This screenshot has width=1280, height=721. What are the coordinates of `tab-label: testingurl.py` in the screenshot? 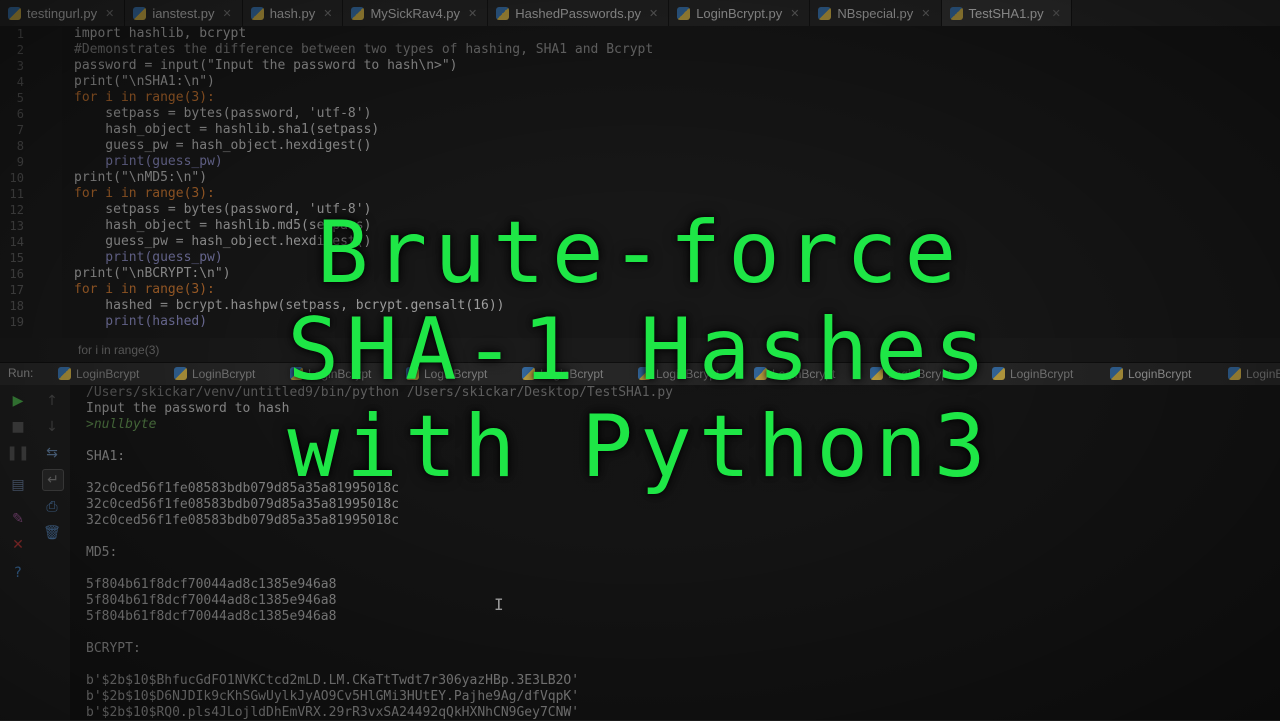 It's located at (62, 13).